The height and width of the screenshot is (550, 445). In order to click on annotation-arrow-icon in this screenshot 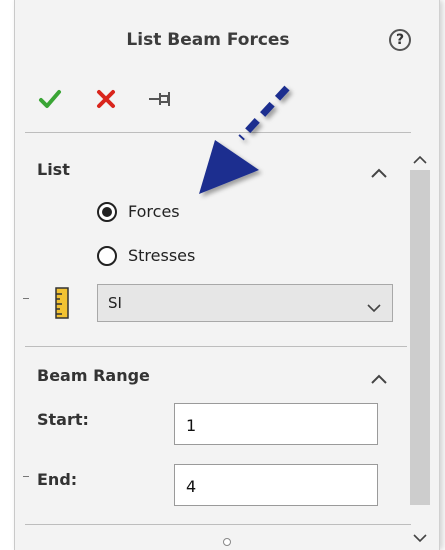, I will do `click(244, 139)`.